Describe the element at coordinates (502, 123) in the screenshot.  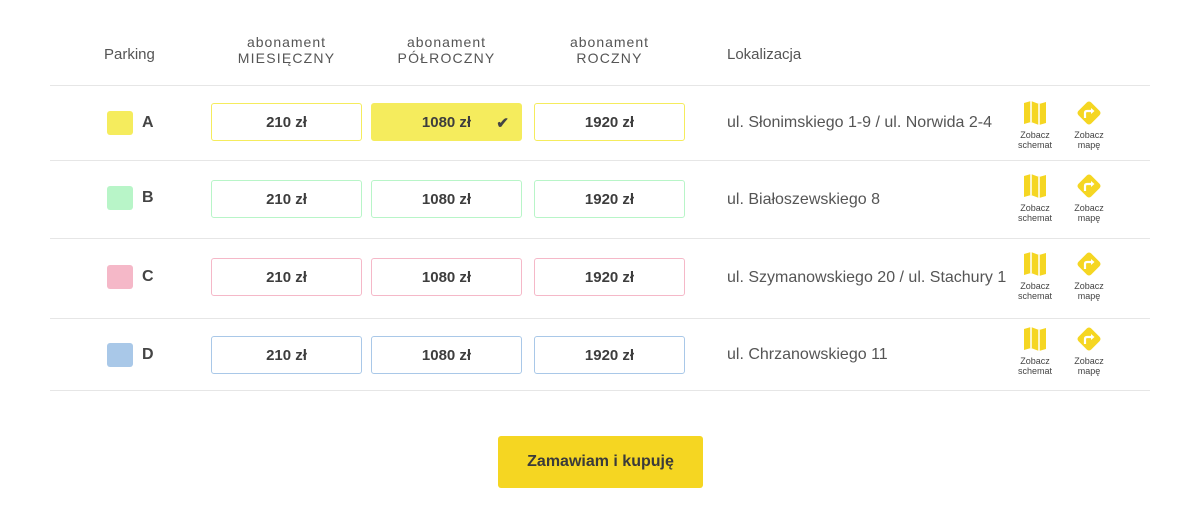
I see `check-icon: ✔` at that location.